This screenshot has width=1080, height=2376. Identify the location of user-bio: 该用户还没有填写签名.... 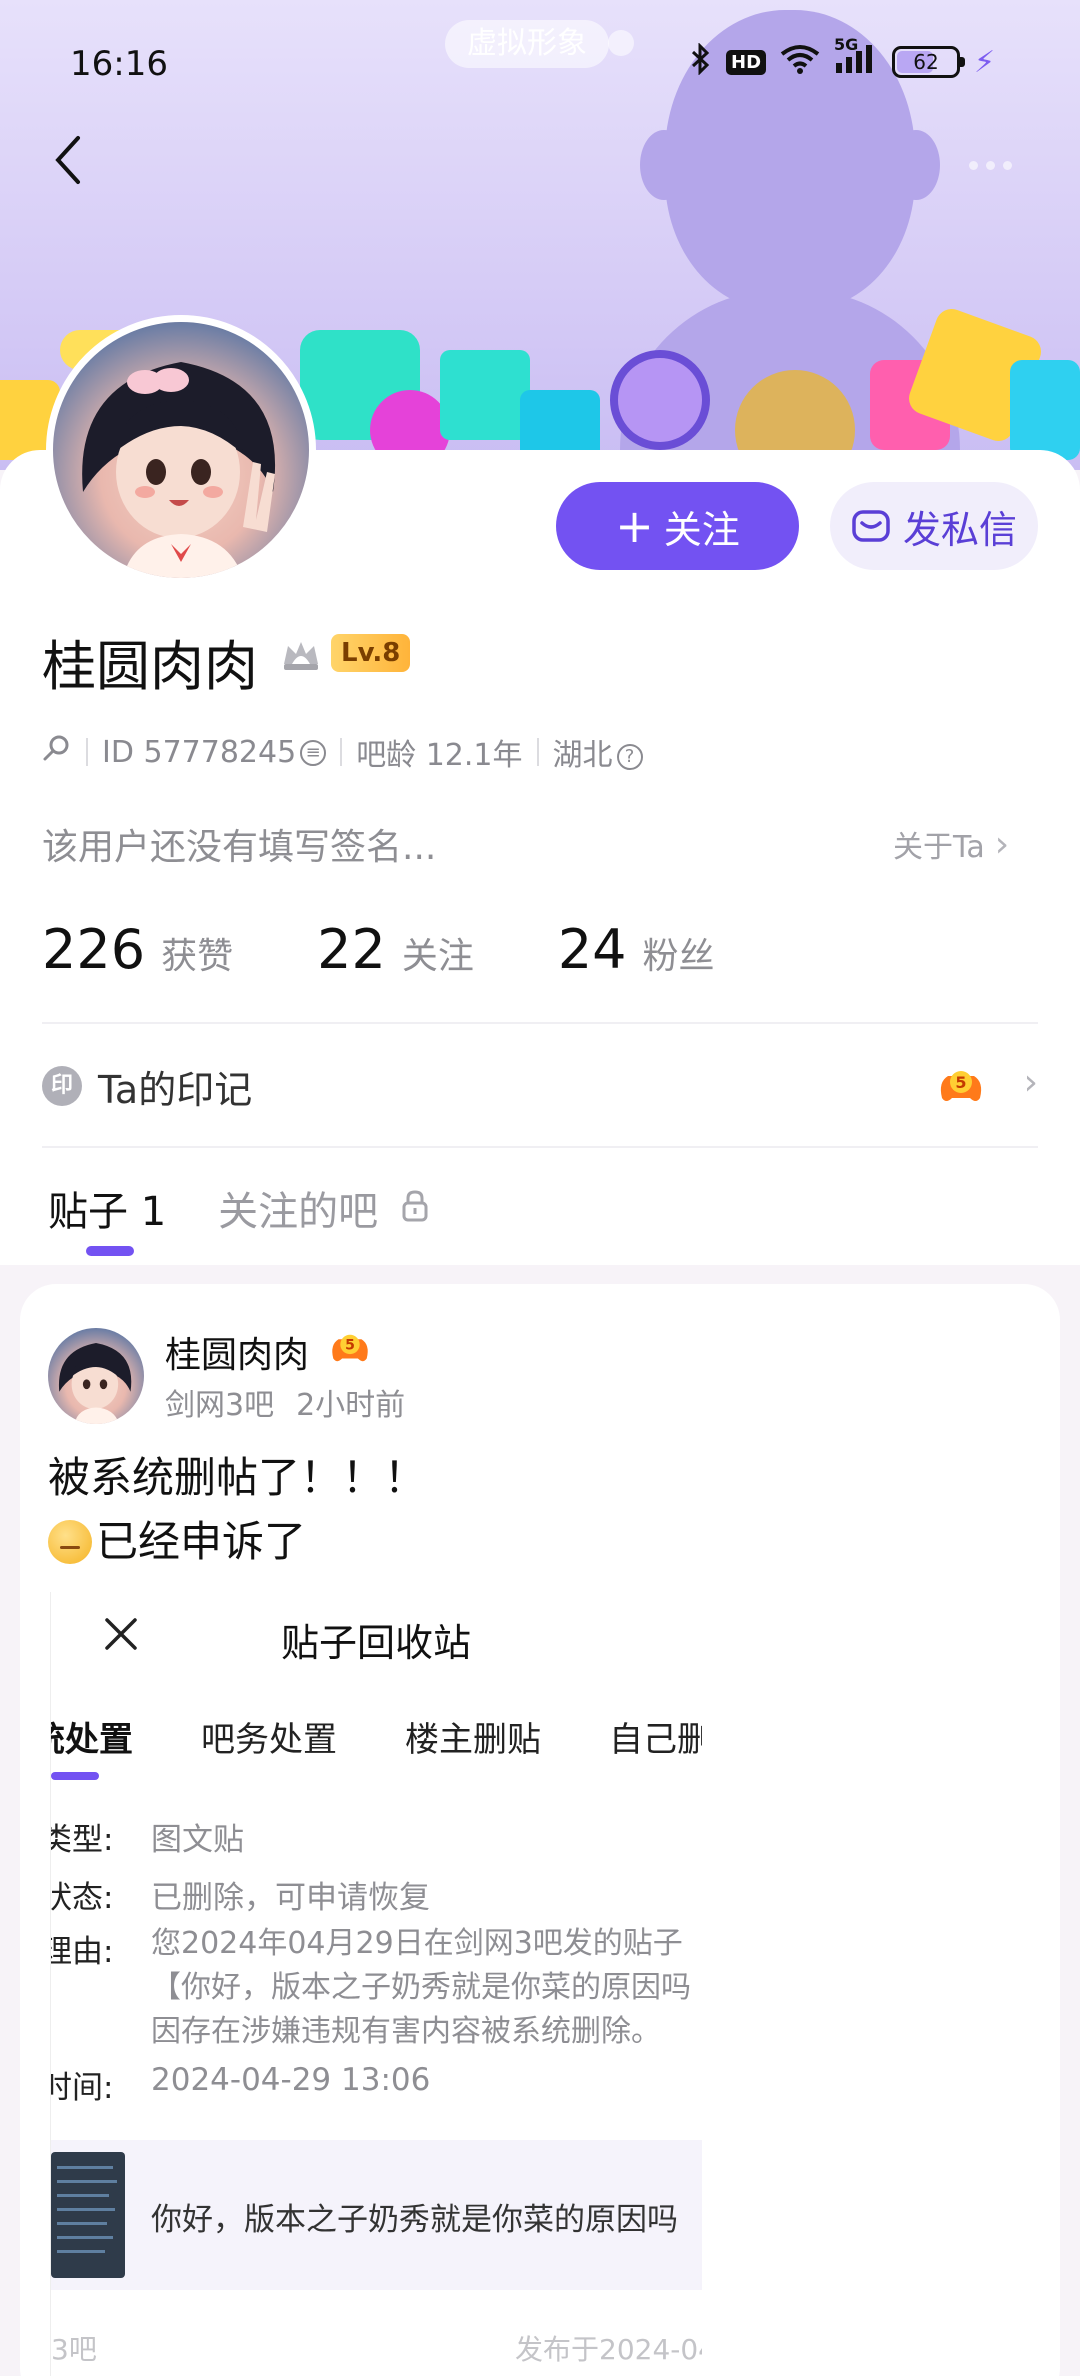
(239, 847).